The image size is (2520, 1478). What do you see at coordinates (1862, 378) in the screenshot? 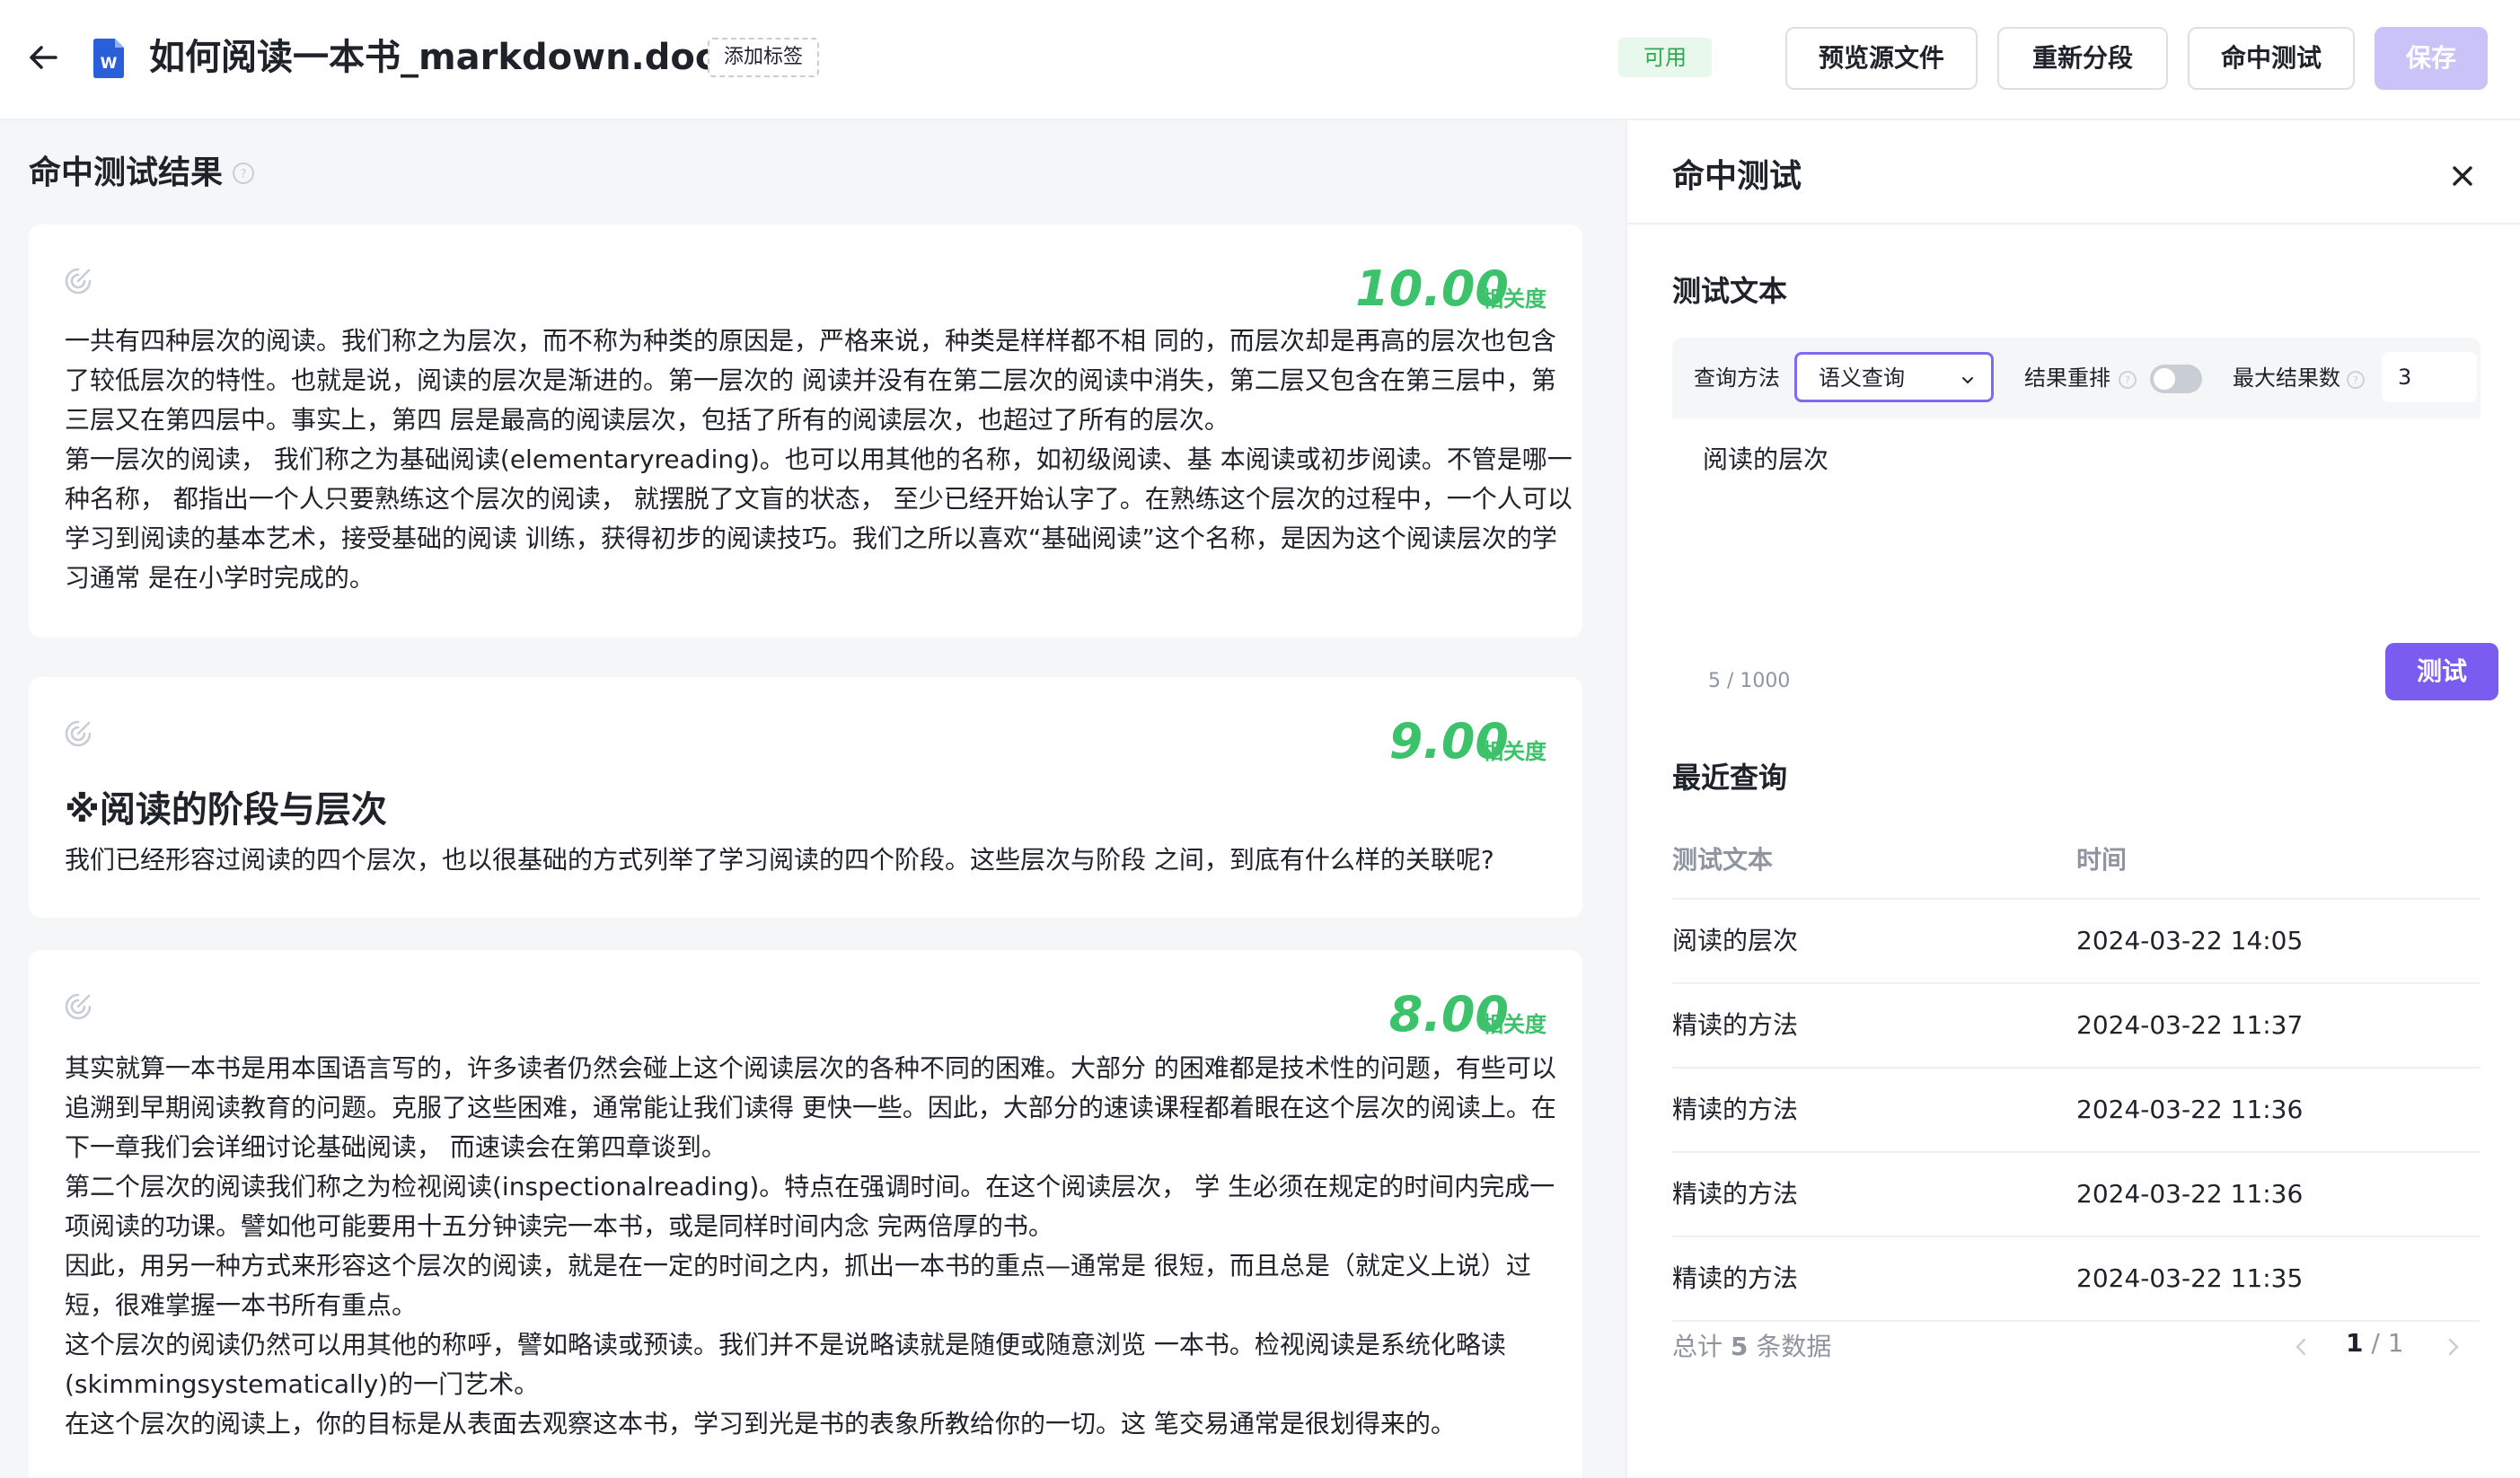
I see `query-method-value: 语义查询` at bounding box center [1862, 378].